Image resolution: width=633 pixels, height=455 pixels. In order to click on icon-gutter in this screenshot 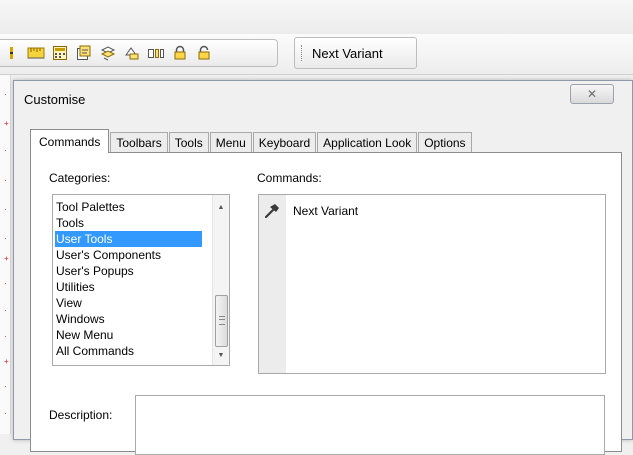, I will do `click(272, 284)`.